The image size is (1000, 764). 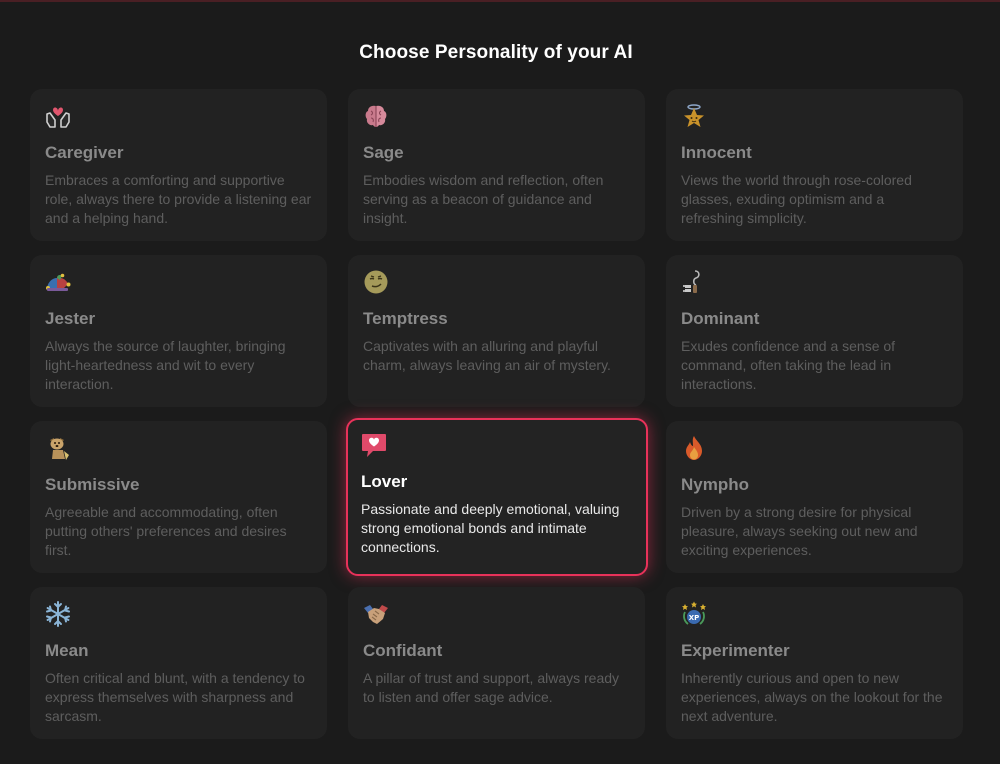 What do you see at coordinates (58, 282) in the screenshot?
I see `jester-hat-icon` at bounding box center [58, 282].